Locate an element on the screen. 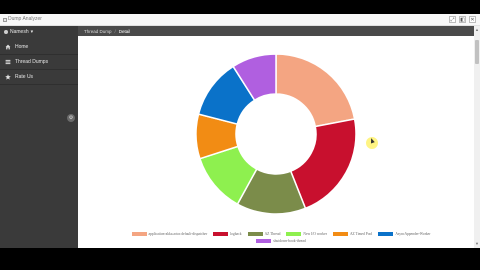  breadcrumb-item-thread-dump: Thread Dump is located at coordinates (98, 31).